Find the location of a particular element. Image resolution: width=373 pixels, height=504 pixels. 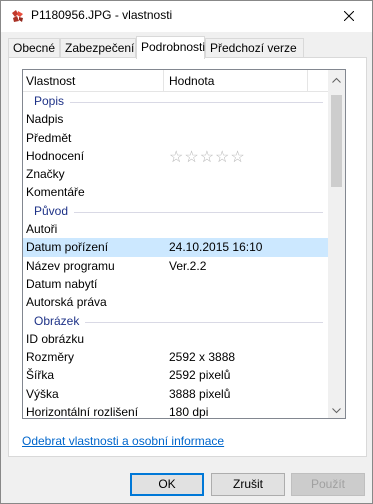

property-name: Horizontální rozlišení is located at coordinates (82, 412).